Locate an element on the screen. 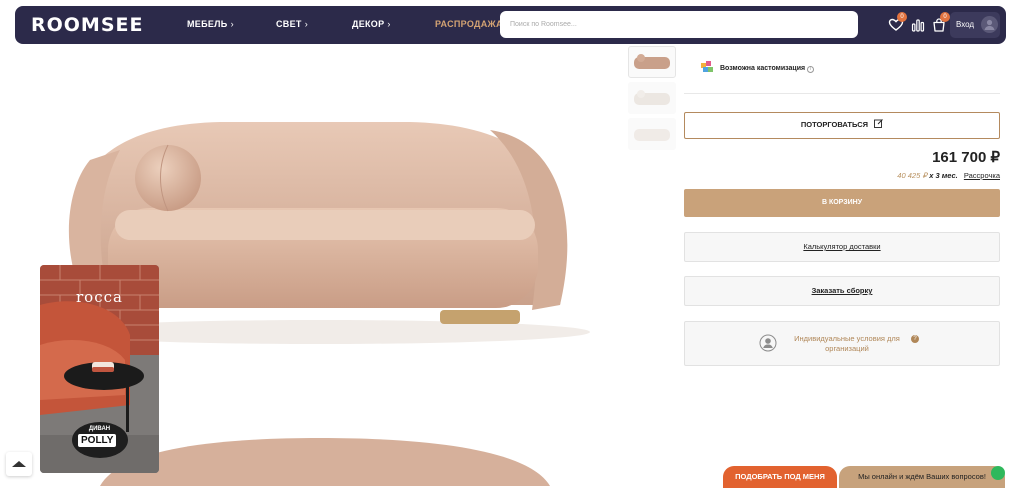 The image size is (1024, 488). nav-label: МЕБЕЛЬ is located at coordinates (207, 24).